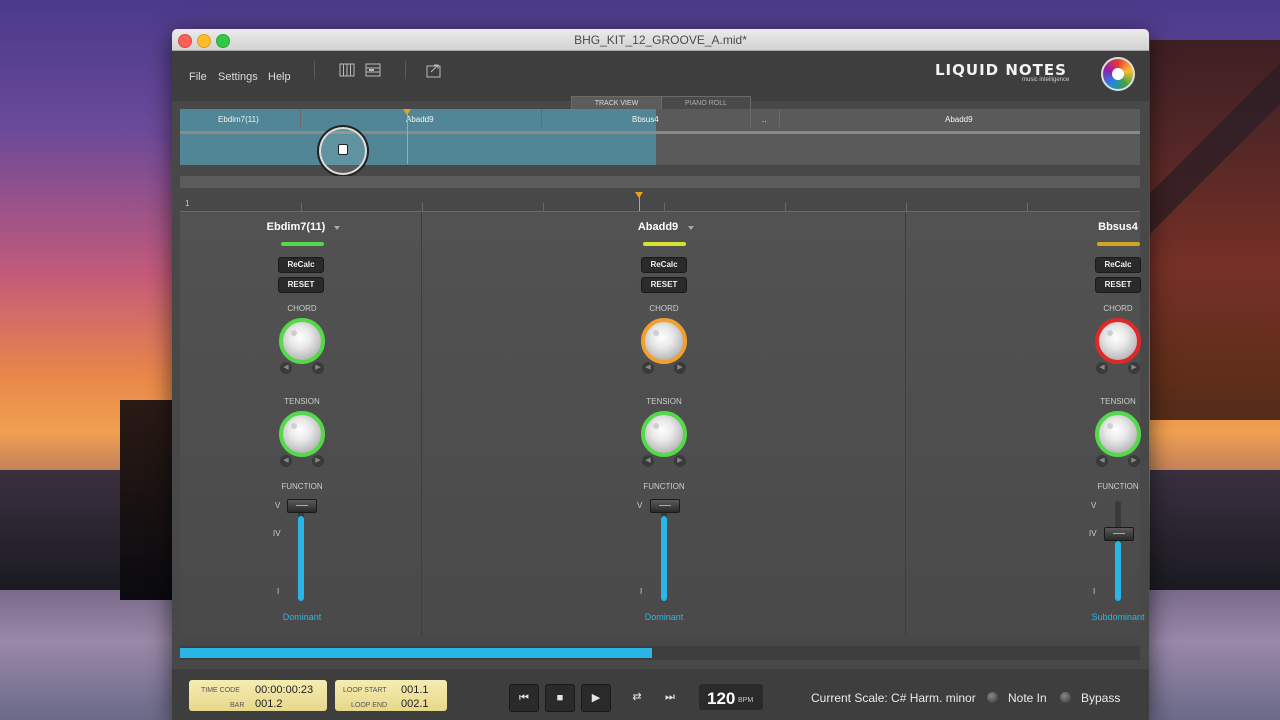 This screenshot has width=1280, height=720. I want to click on playback-progress-bar, so click(660, 653).